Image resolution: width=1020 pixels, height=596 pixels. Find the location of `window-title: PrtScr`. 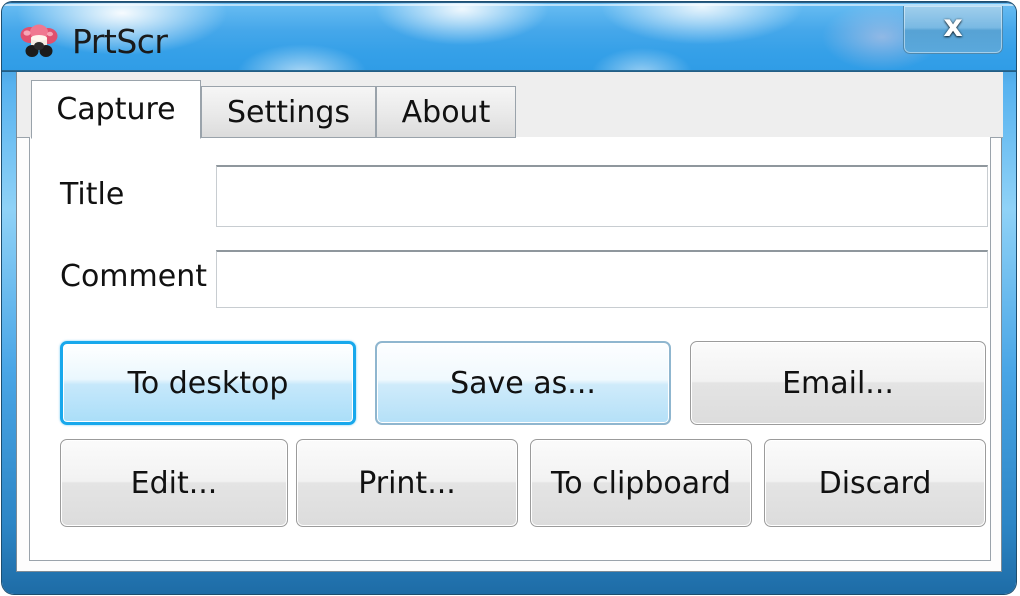

window-title: PrtScr is located at coordinates (120, 41).